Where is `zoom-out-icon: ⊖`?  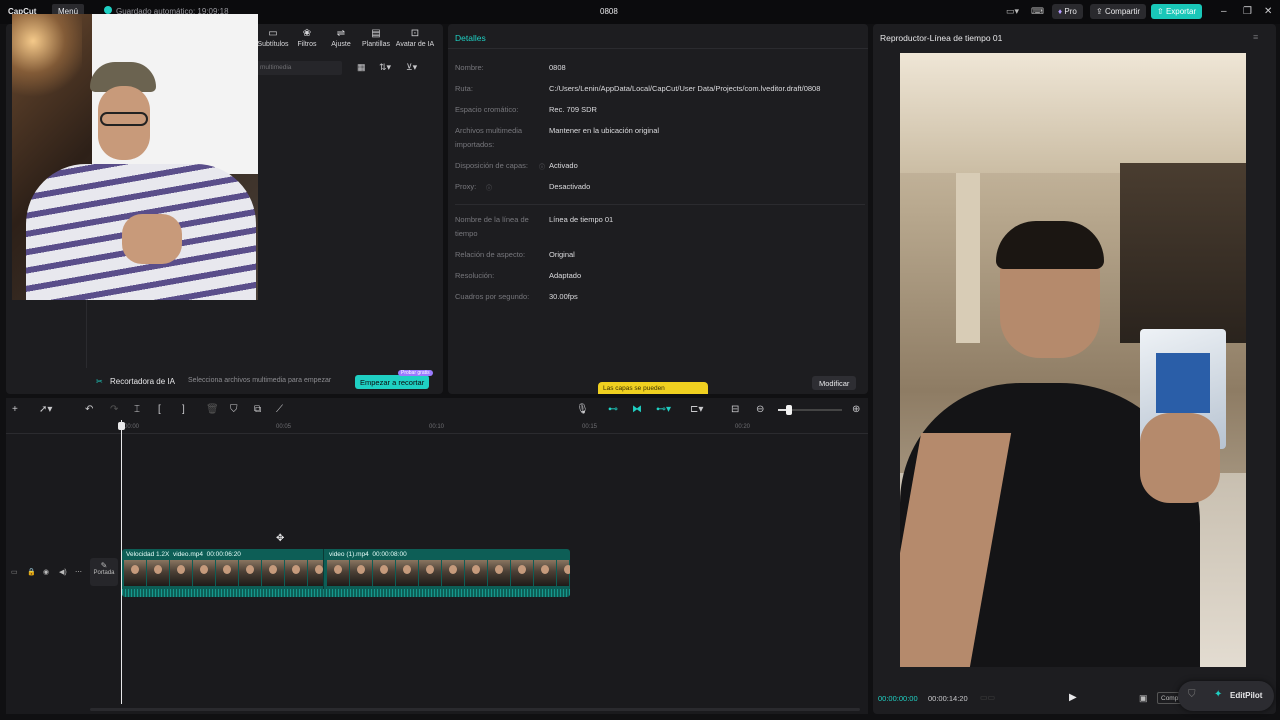
zoom-out-icon: ⊖ is located at coordinates (760, 409).